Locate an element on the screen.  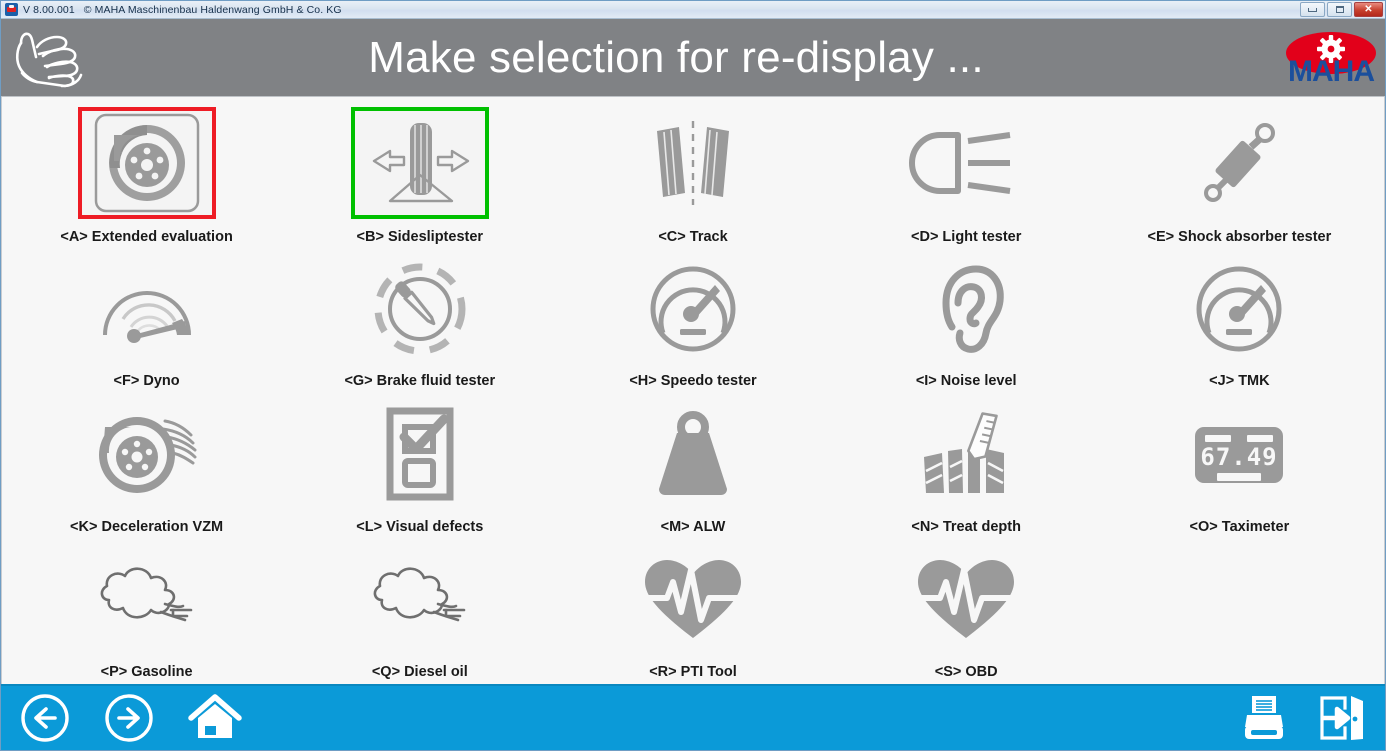
toolbar-right-group is located at coordinates (1303, 718).